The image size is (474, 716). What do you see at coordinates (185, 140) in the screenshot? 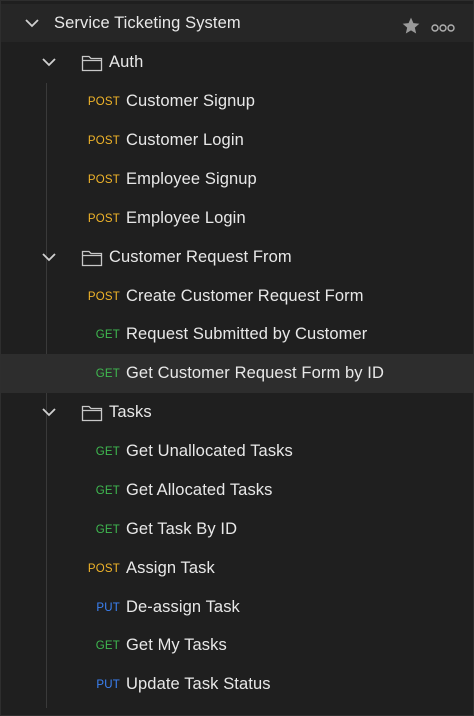
I see `request-name: Customer Login` at bounding box center [185, 140].